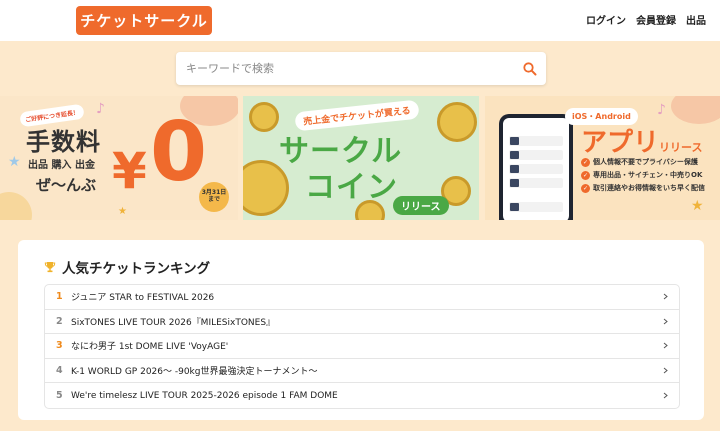 The image size is (720, 431). What do you see at coordinates (421, 205) in the screenshot?
I see `release-badge: リリース` at bounding box center [421, 205].